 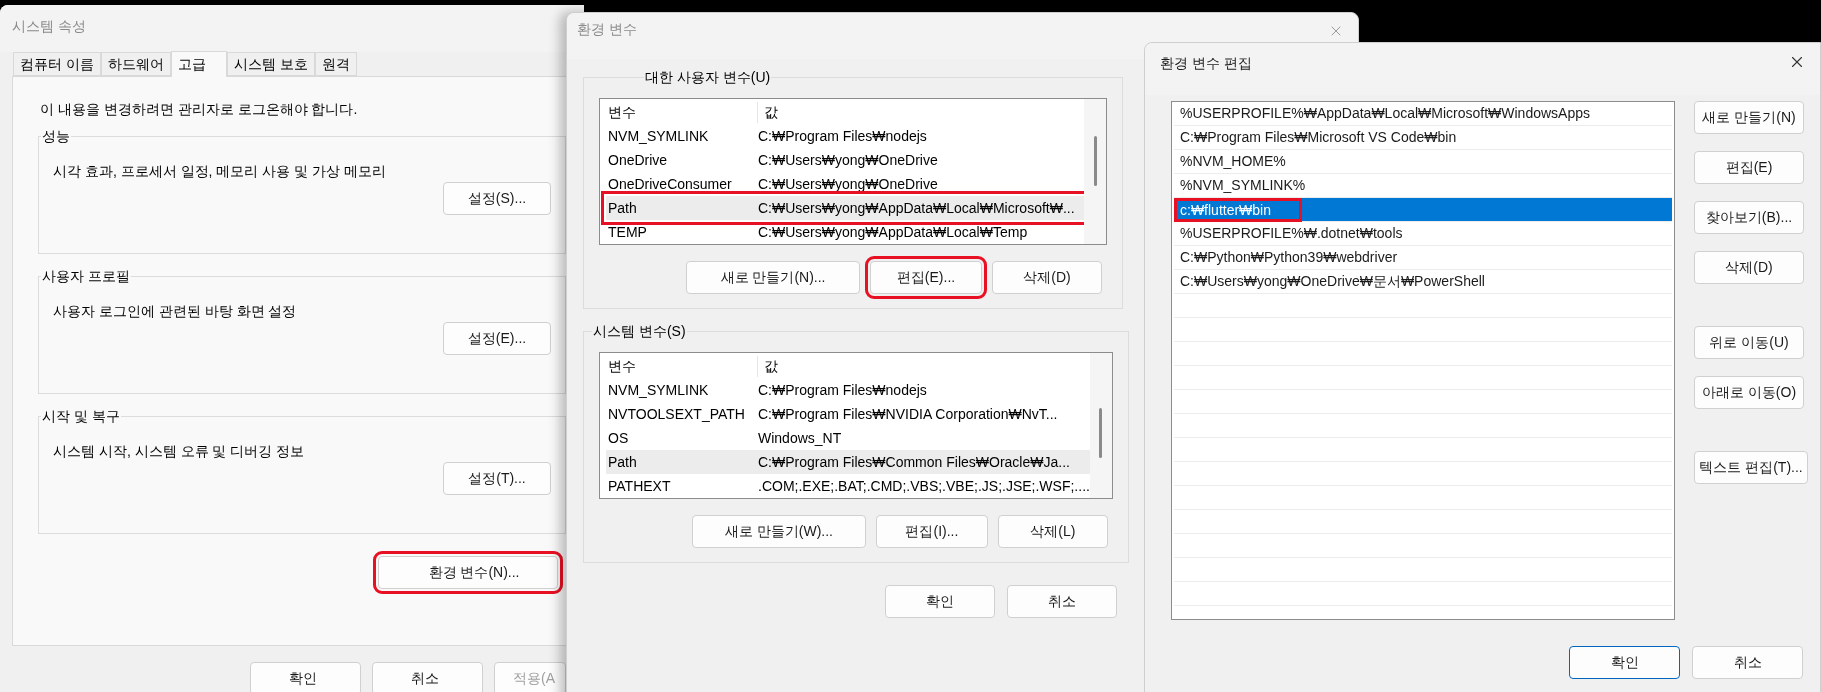 I want to click on entry-text: %NVM_HOME%, so click(x=1233, y=161).